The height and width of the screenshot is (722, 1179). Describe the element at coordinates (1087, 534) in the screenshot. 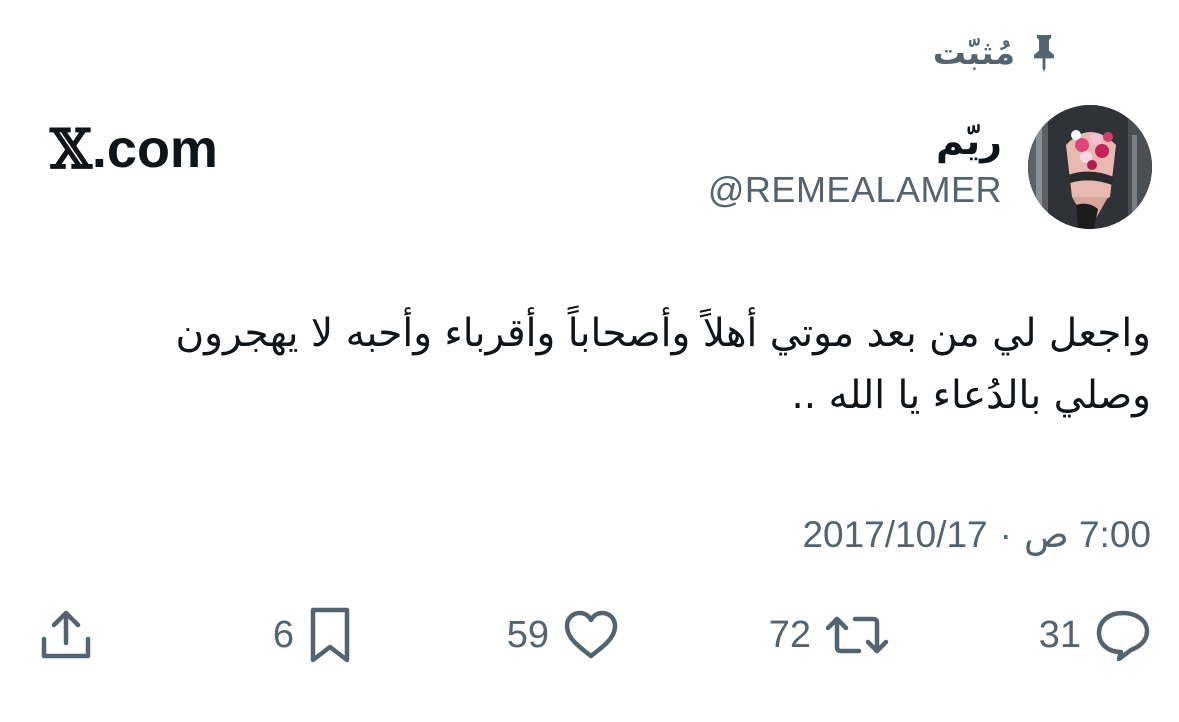

I see `timestamp-time: 7:00 ص` at that location.